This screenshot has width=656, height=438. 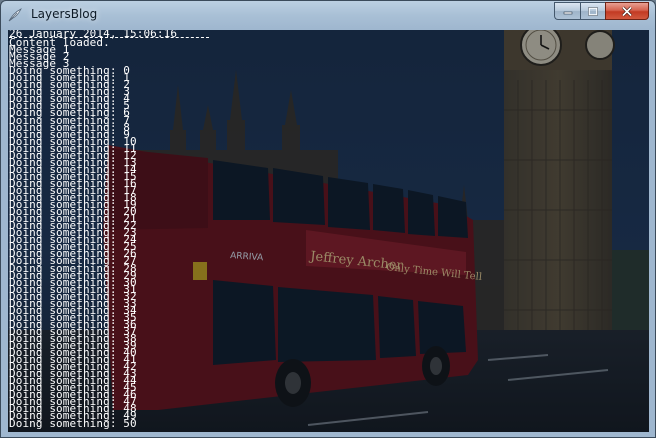 I want to click on minimize-icon, so click(x=567, y=13).